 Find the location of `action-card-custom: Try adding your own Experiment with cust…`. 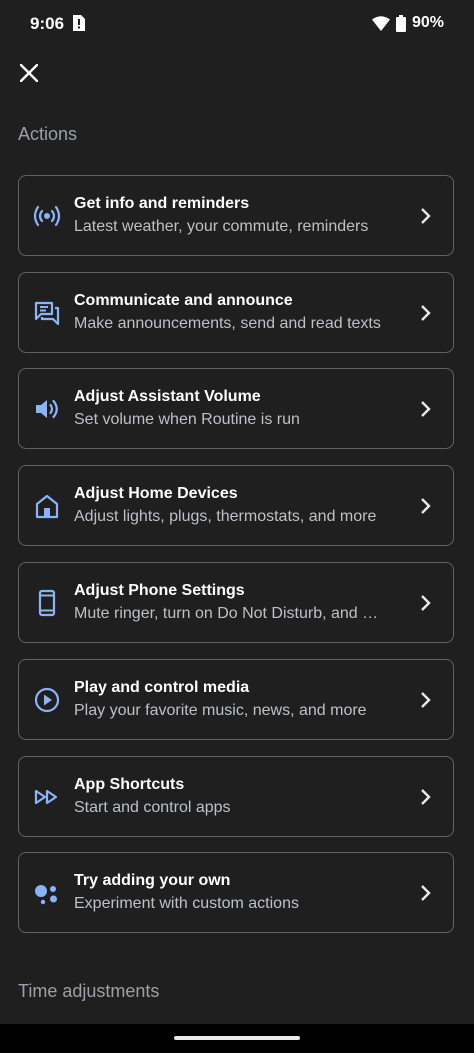

action-card-custom: Try adding your own Experiment with cust… is located at coordinates (236, 892).